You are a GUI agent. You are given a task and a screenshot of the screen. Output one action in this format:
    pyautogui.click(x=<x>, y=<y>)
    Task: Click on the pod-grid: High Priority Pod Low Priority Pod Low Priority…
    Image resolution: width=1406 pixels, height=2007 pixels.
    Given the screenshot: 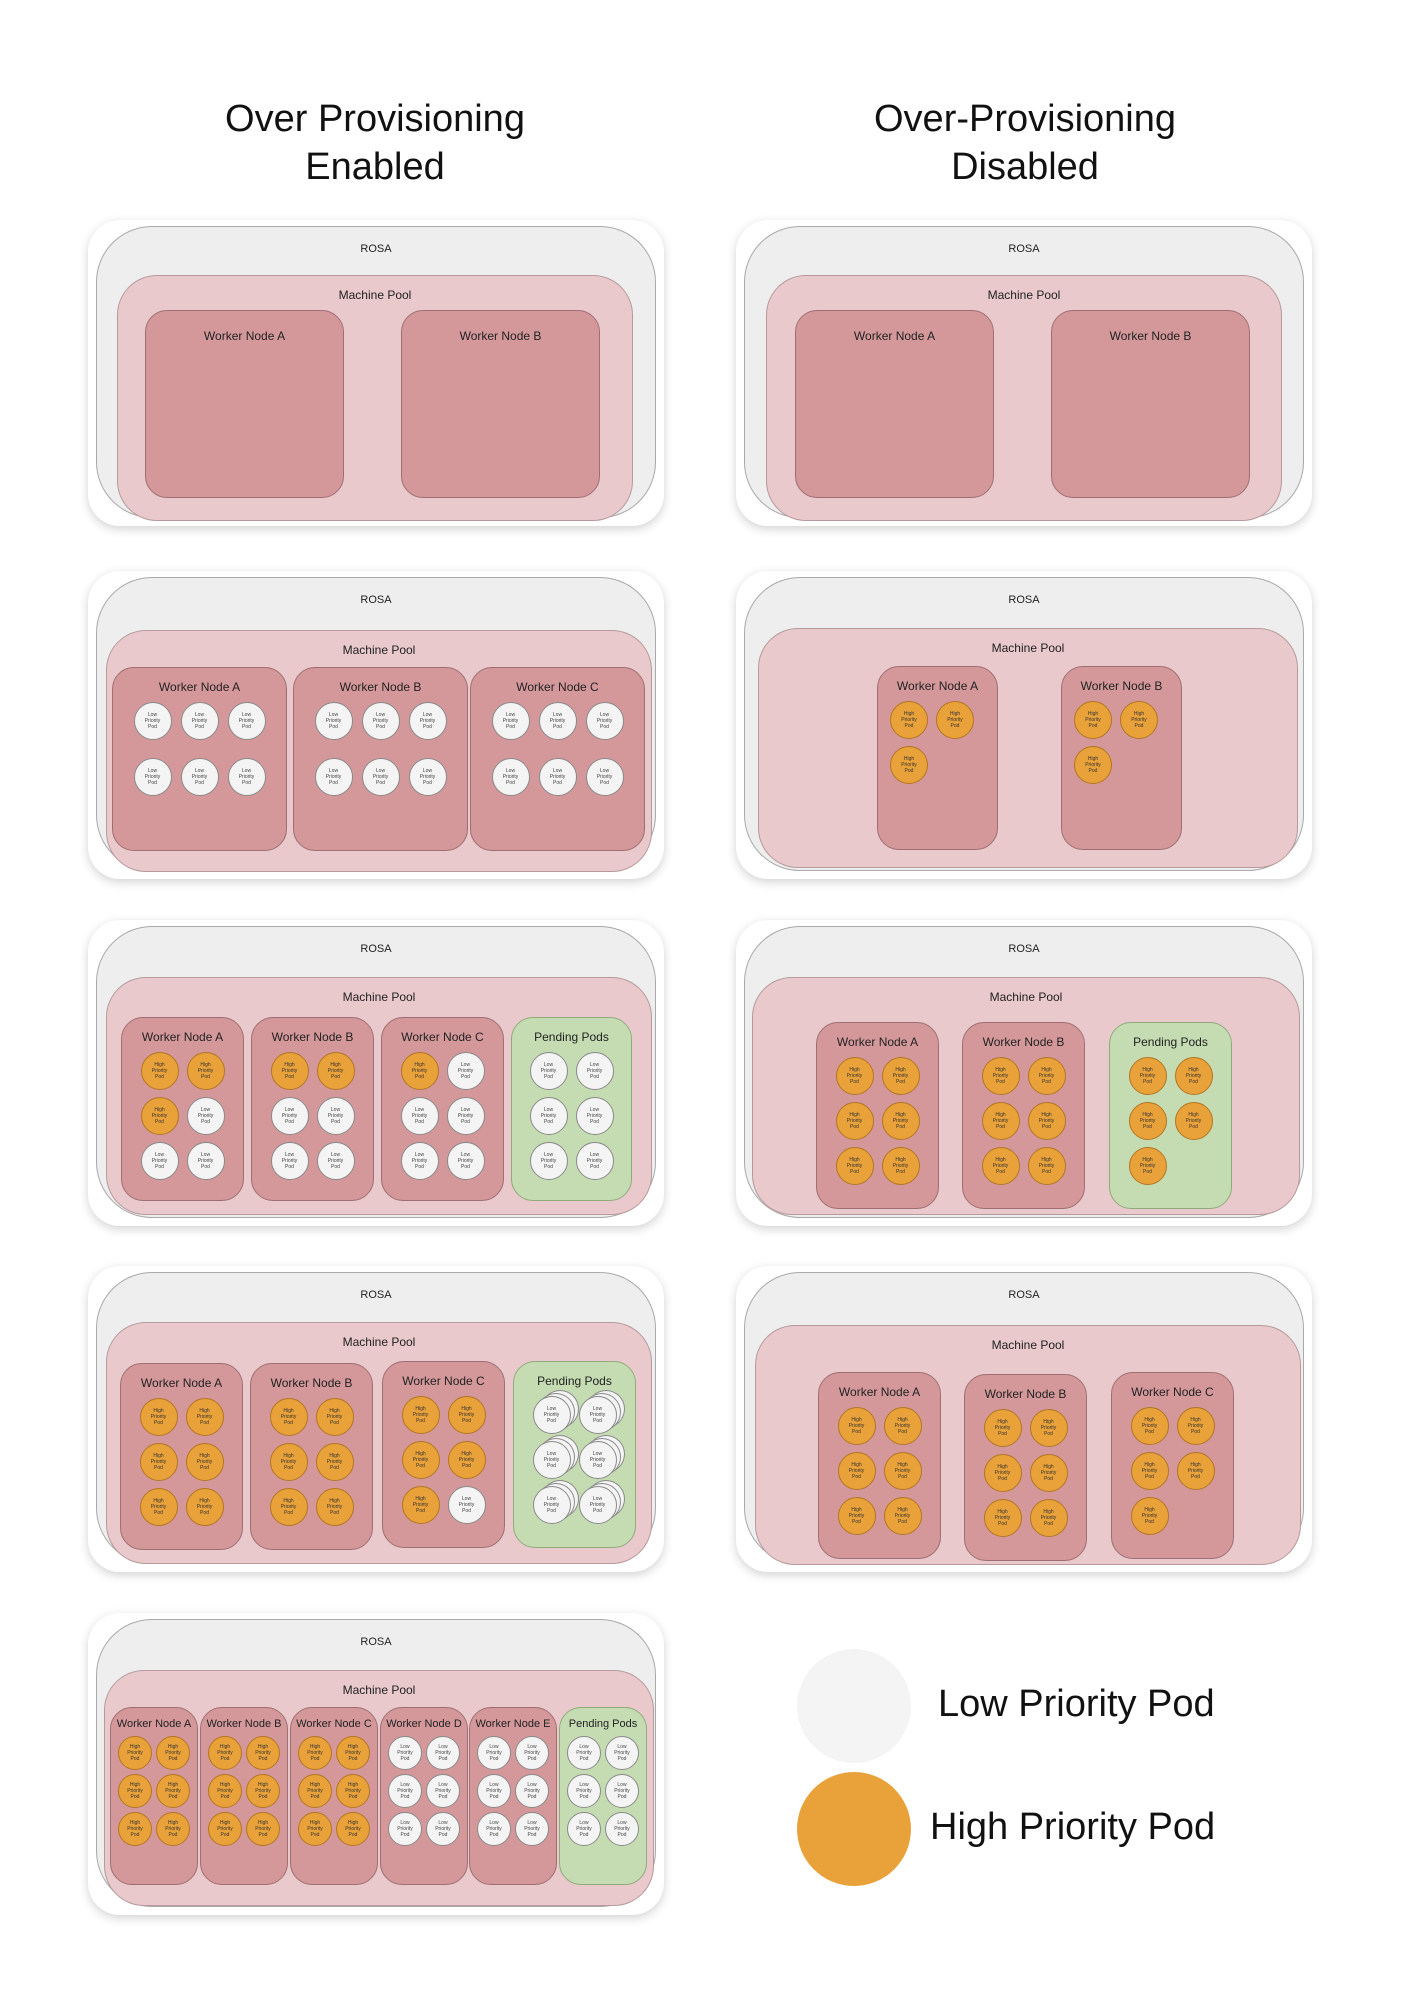 What is the action you would take?
    pyautogui.click(x=442, y=1116)
    